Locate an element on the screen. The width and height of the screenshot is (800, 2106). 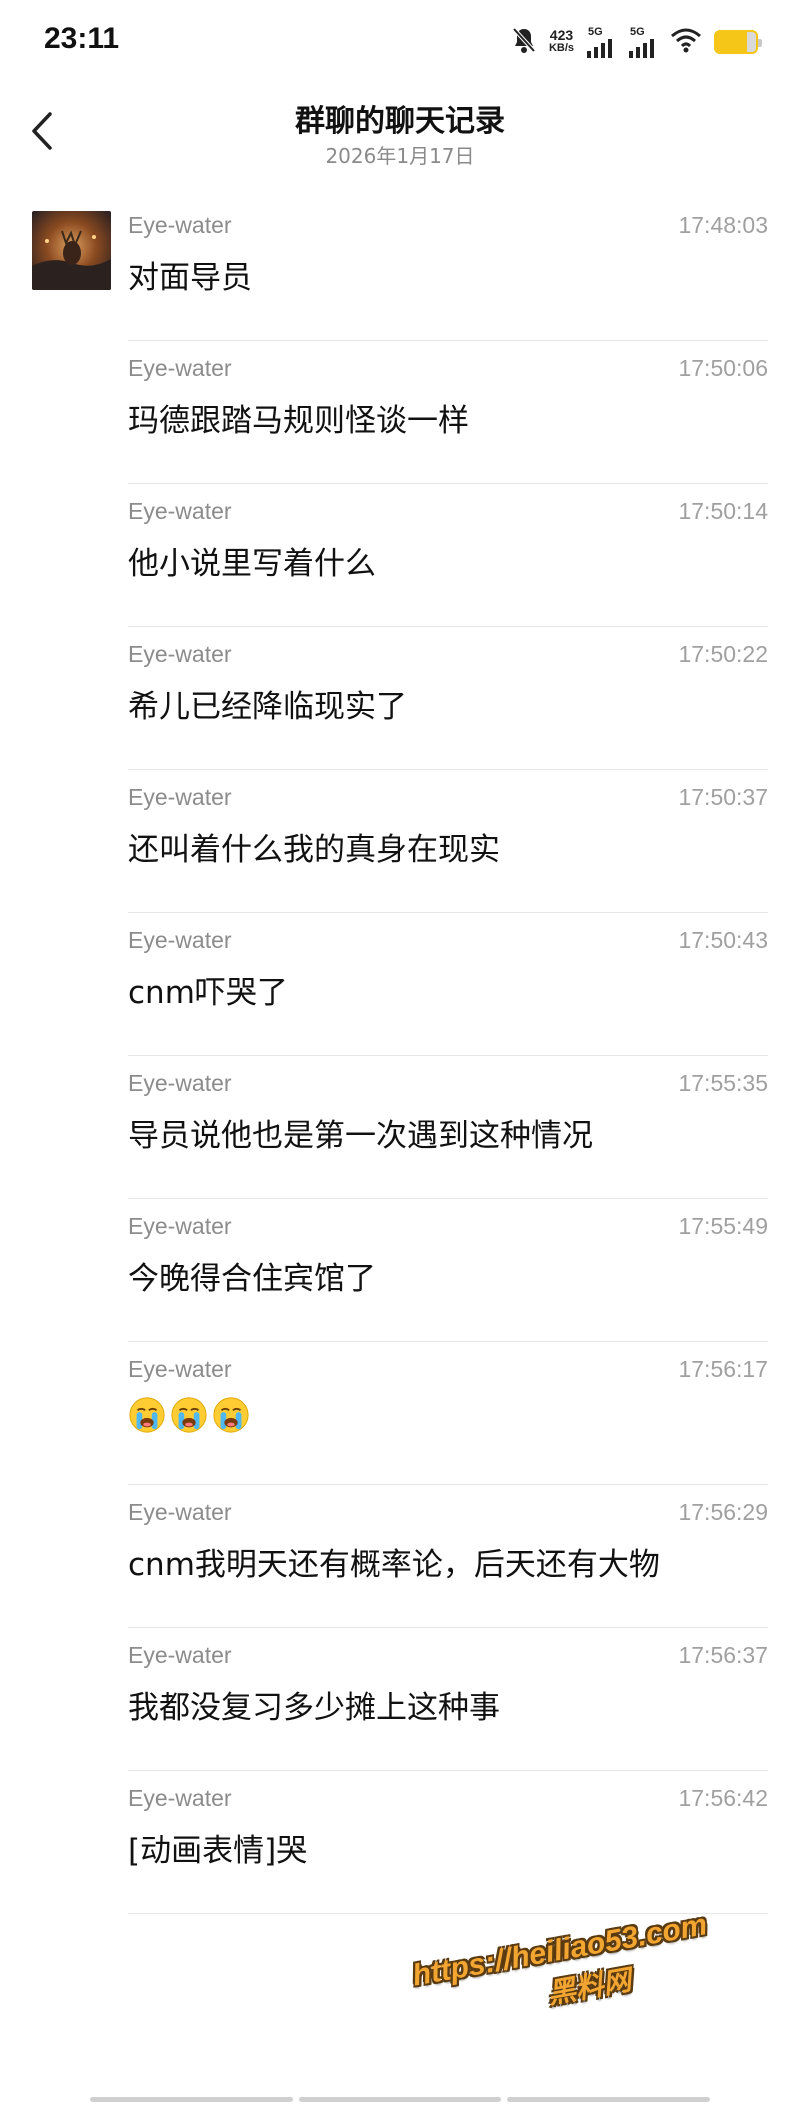
signal-5g-2: 5G is located at coordinates (643, 42).